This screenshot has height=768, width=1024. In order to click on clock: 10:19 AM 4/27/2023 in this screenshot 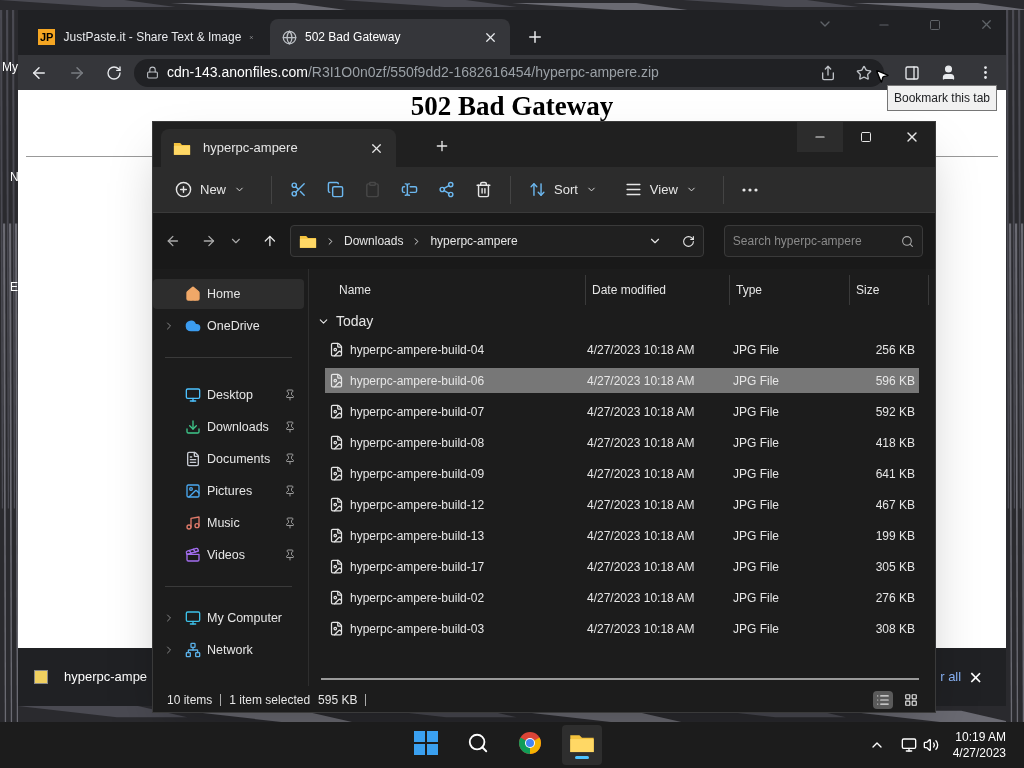, I will do `click(979, 745)`.